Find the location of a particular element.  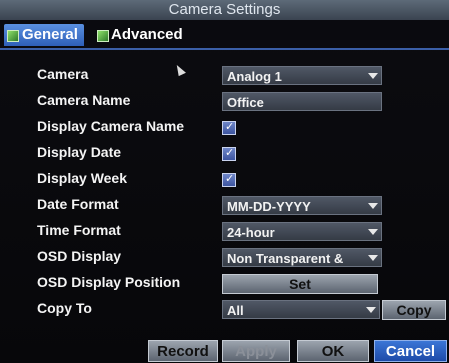

display-week-checkbox: ✓ is located at coordinates (229, 180).